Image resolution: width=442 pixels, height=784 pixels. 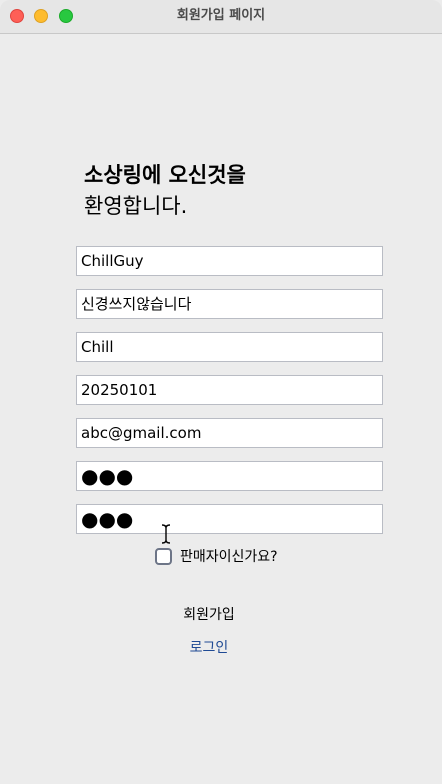 I want to click on nickname-field: Chill, so click(x=229, y=347).